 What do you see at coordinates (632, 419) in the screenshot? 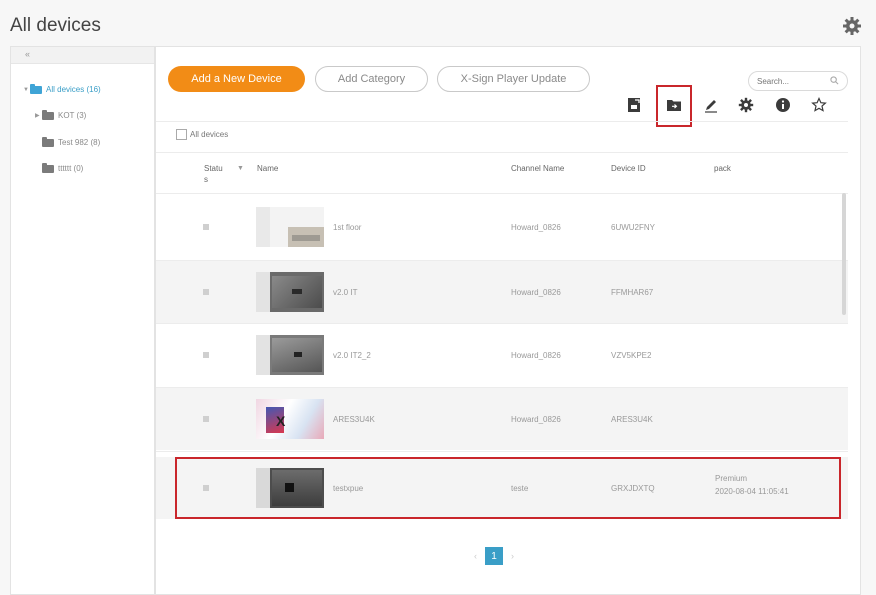
I see `device-id: ARES3U4K` at bounding box center [632, 419].